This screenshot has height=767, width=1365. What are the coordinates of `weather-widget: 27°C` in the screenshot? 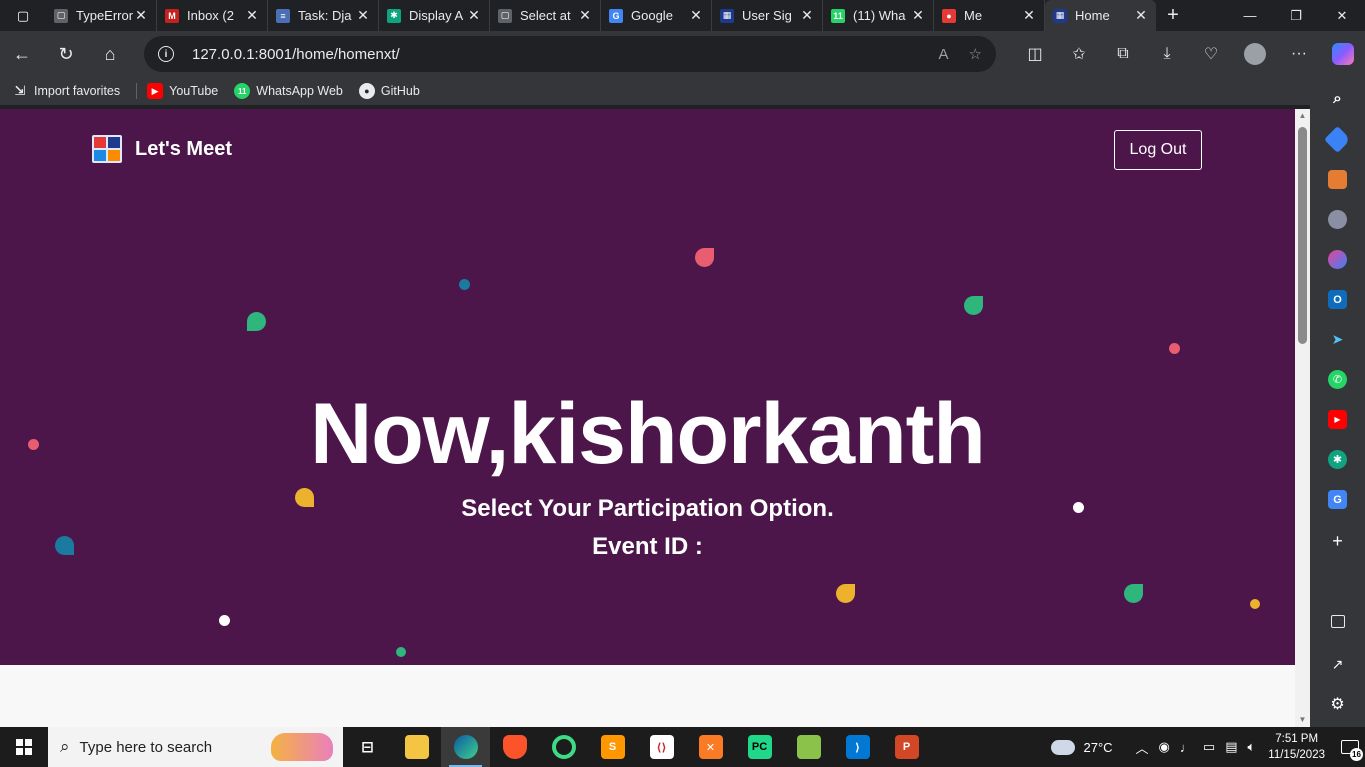 It's located at (1082, 747).